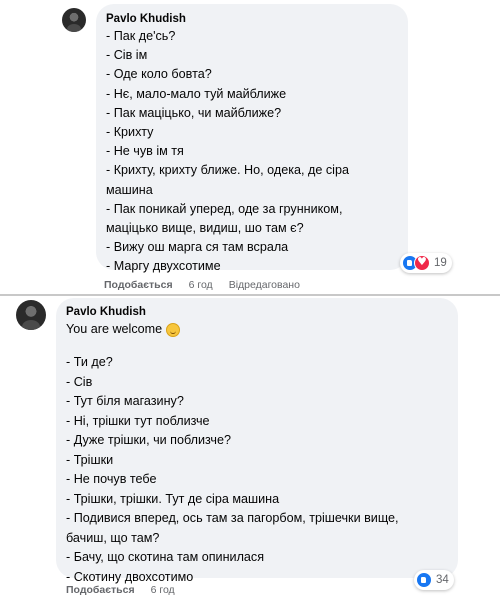 The height and width of the screenshot is (600, 500). What do you see at coordinates (173, 329) in the screenshot?
I see `grinning-emoji-icon` at bounding box center [173, 329].